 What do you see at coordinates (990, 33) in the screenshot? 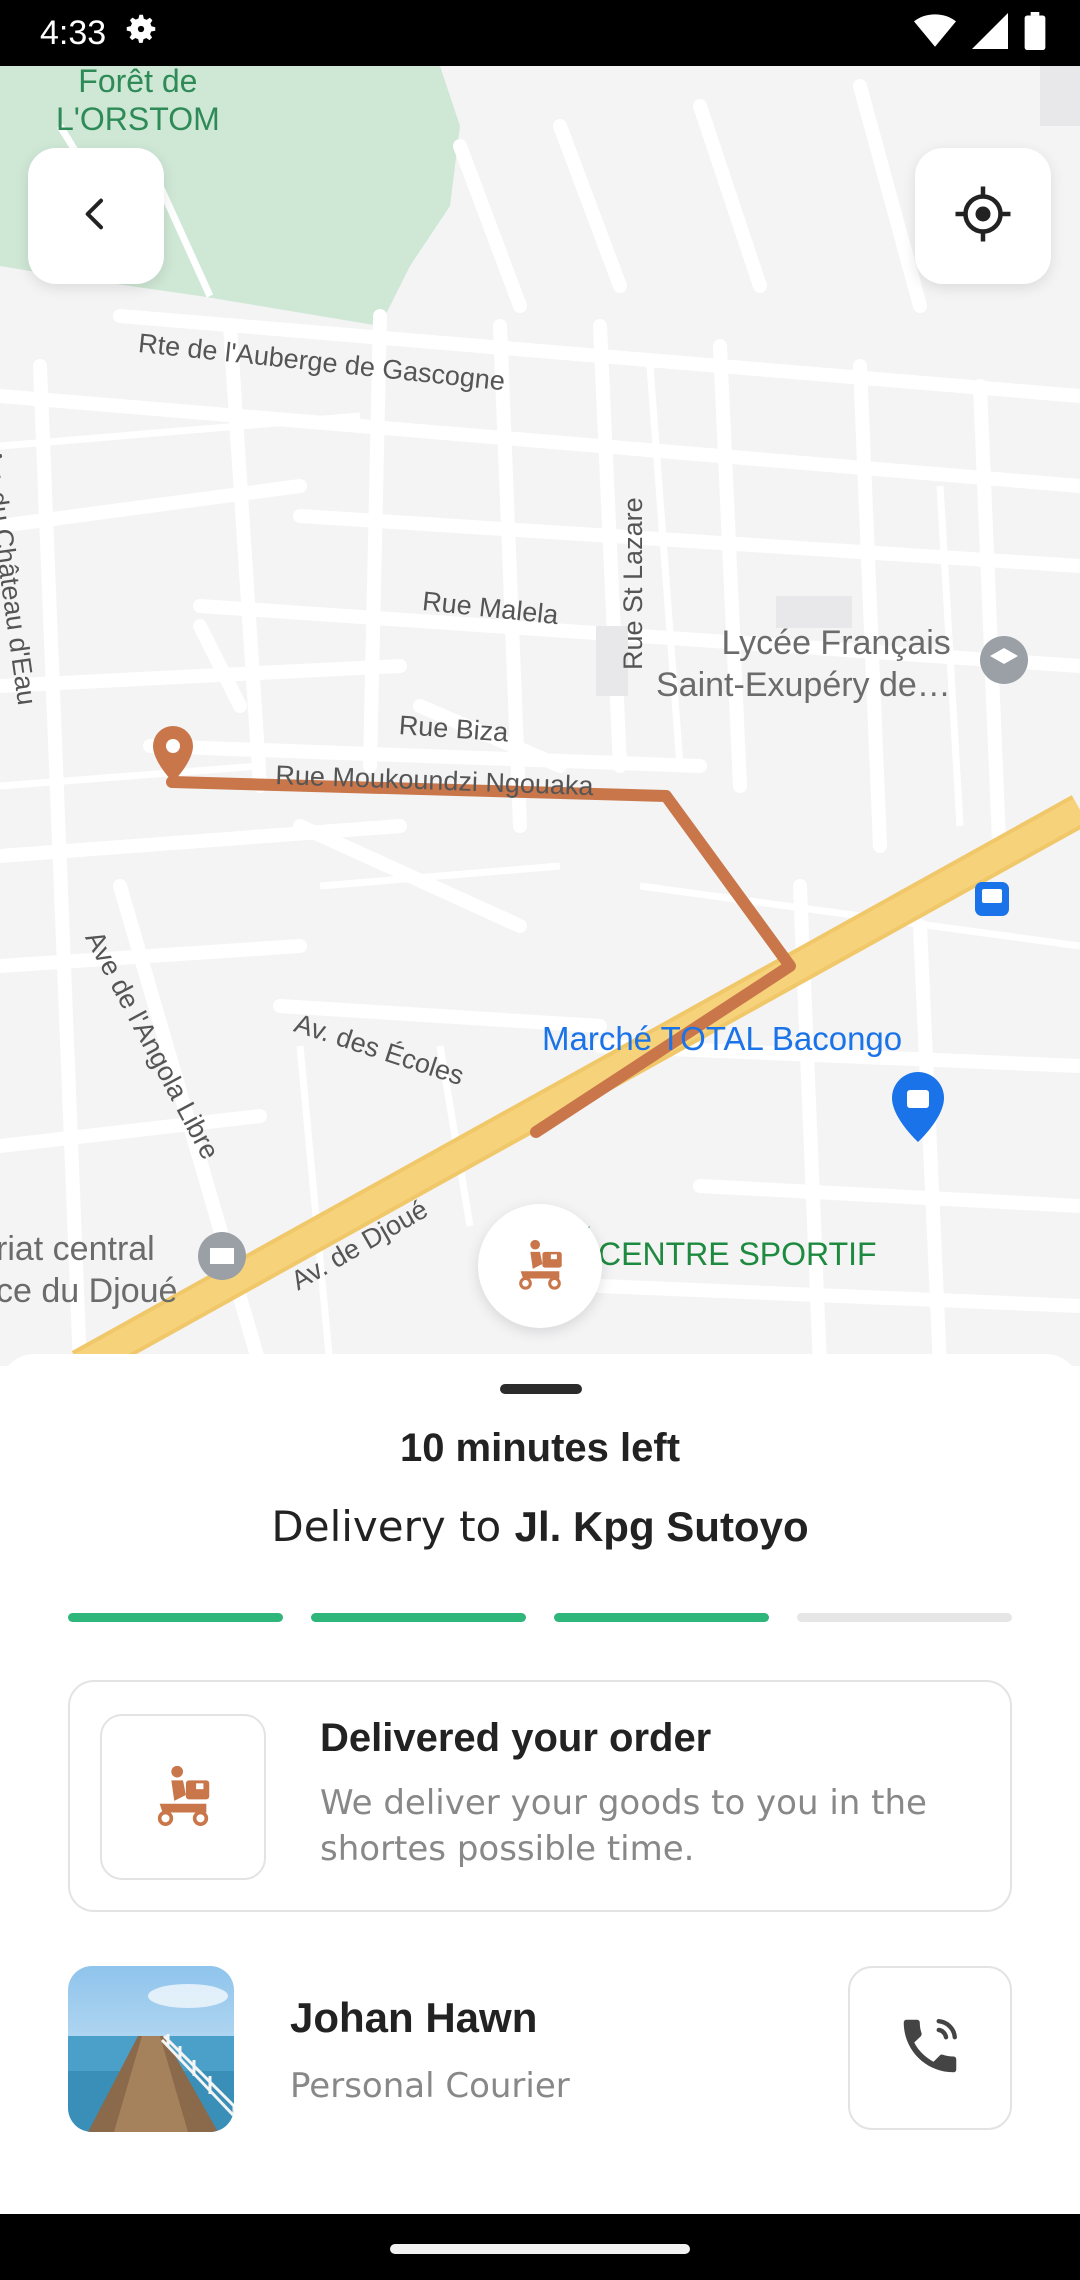
I see `signal-icon` at bounding box center [990, 33].